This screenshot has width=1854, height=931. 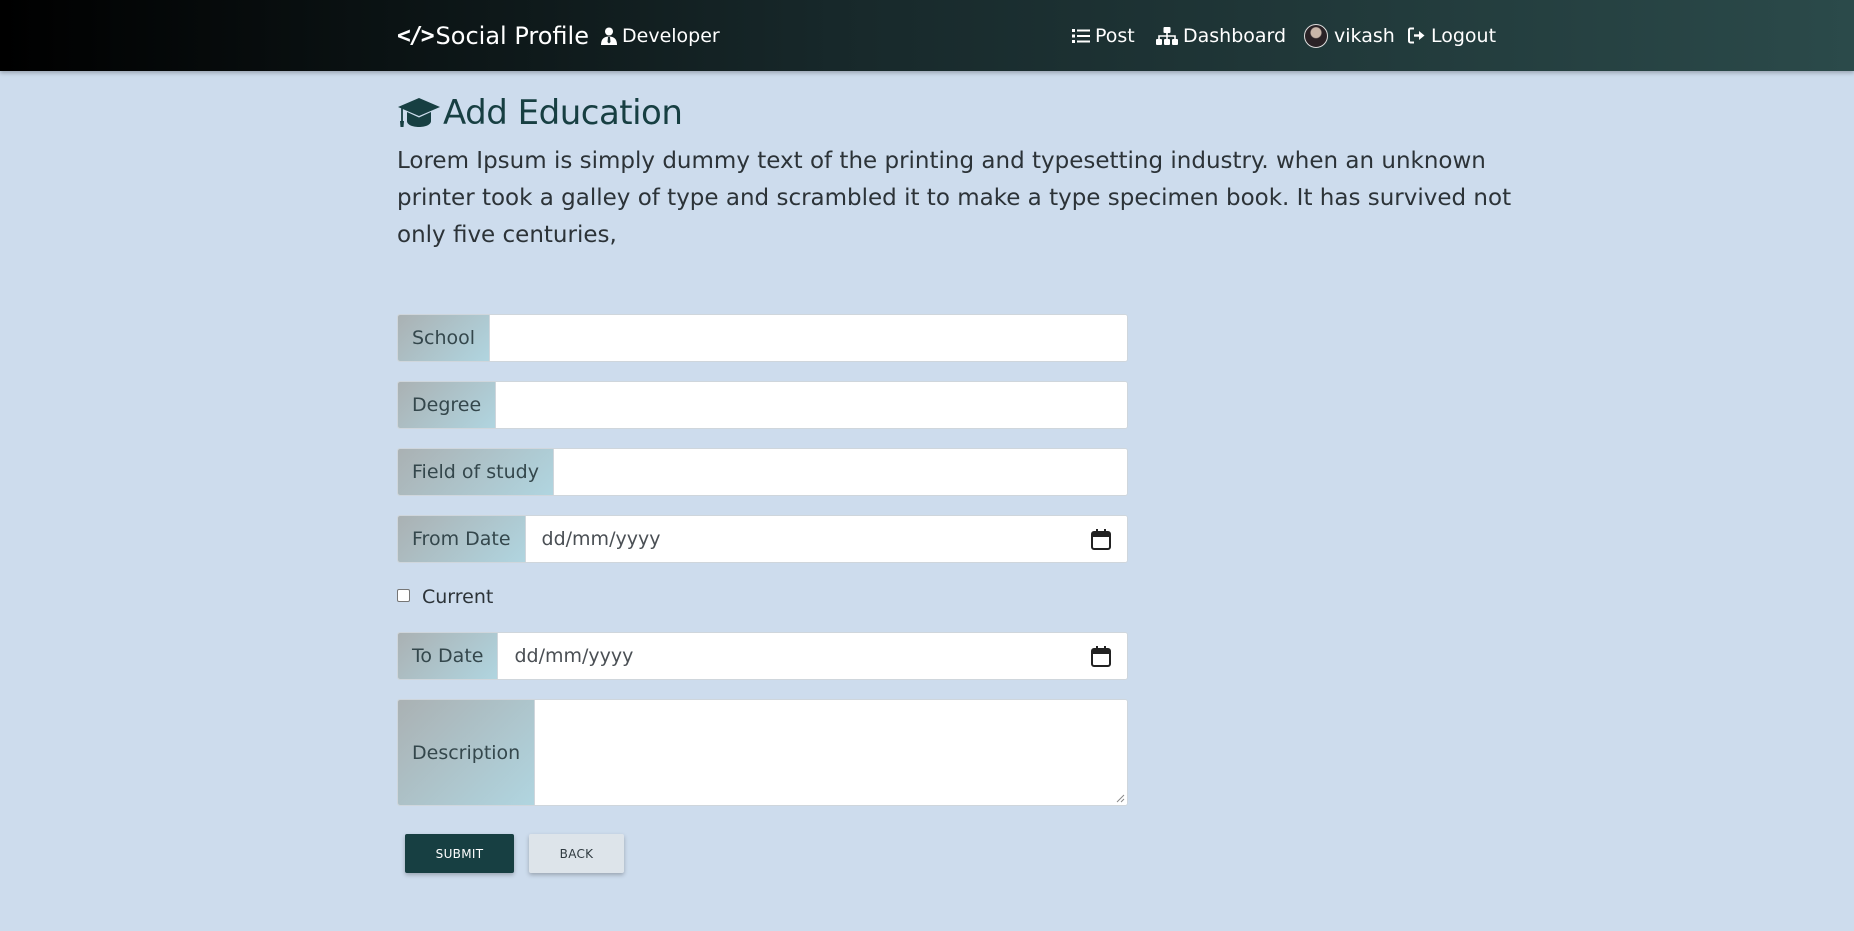 I want to click on graduation-cap-icon, so click(x=419, y=112).